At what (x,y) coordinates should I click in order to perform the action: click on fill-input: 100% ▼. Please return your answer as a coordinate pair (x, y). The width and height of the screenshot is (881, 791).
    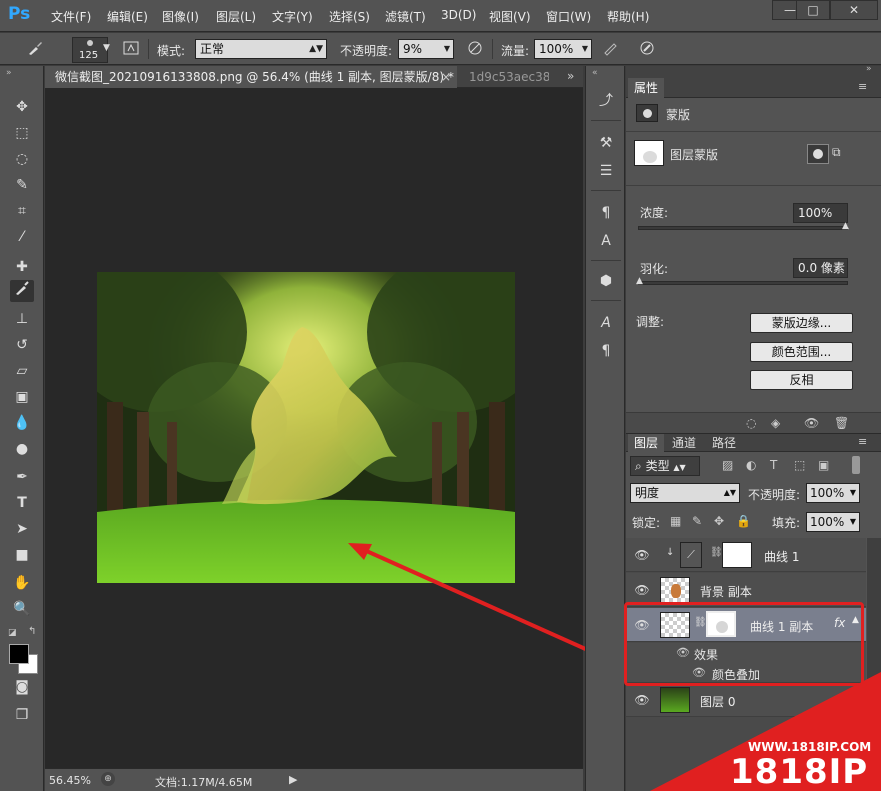
    Looking at the image, I should click on (833, 522).